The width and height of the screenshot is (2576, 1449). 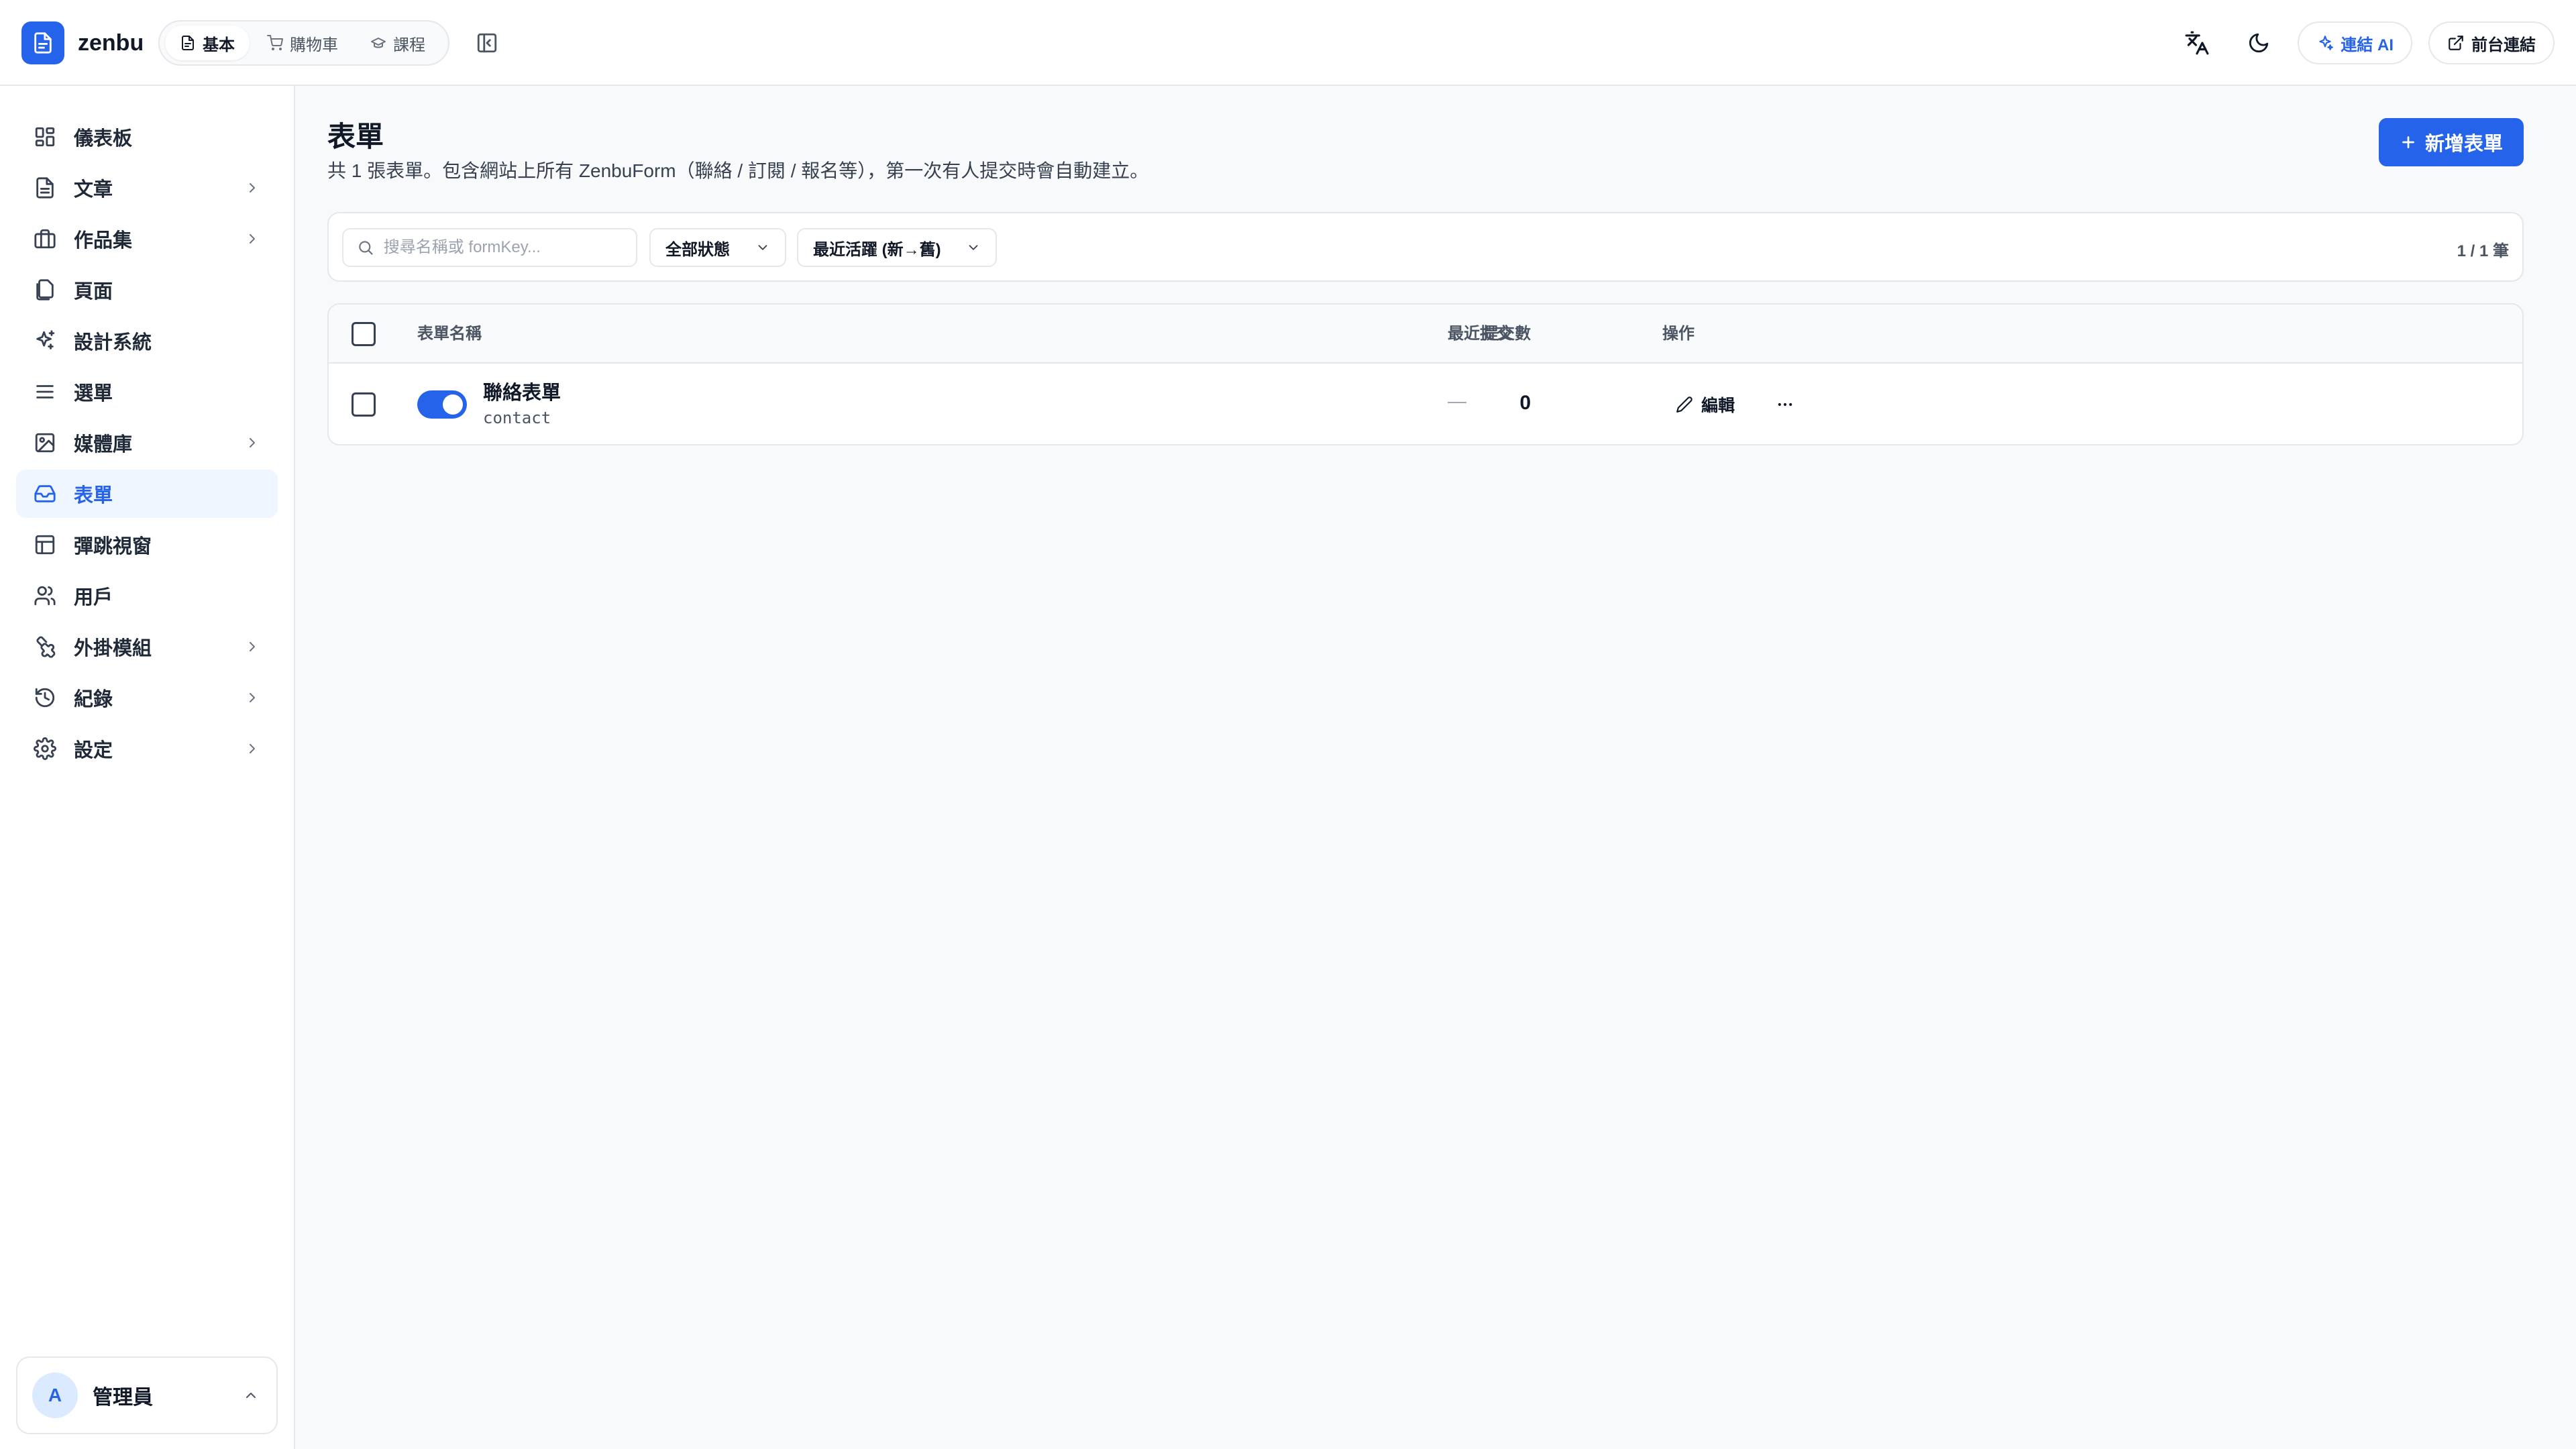 What do you see at coordinates (973, 247) in the screenshot?
I see `chevron-down-icon` at bounding box center [973, 247].